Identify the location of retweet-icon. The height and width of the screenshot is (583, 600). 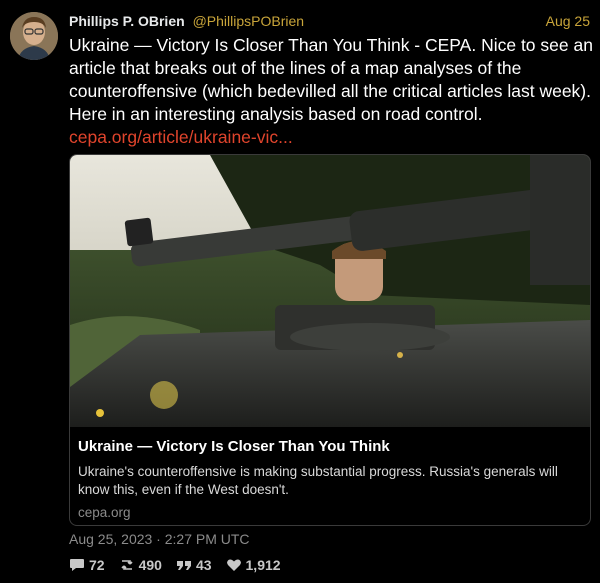
(127, 565).